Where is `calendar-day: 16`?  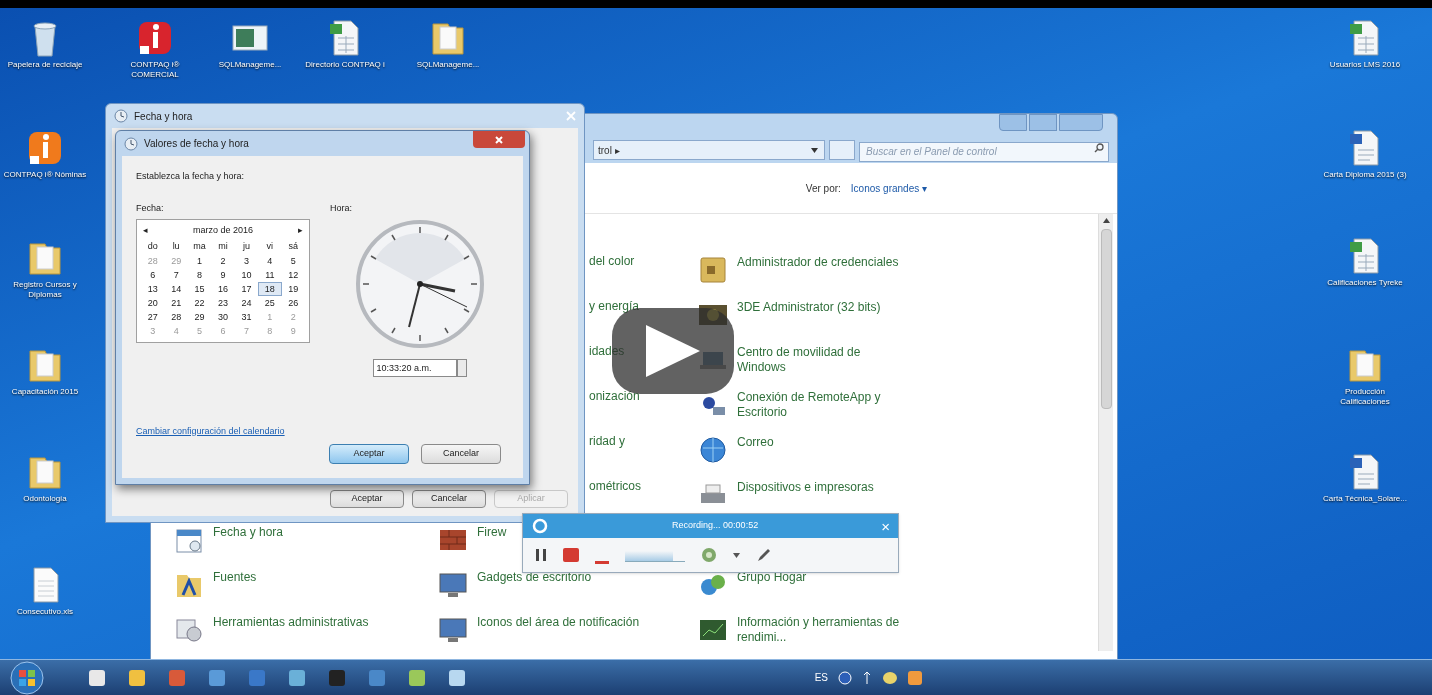 calendar-day: 16 is located at coordinates (223, 288).